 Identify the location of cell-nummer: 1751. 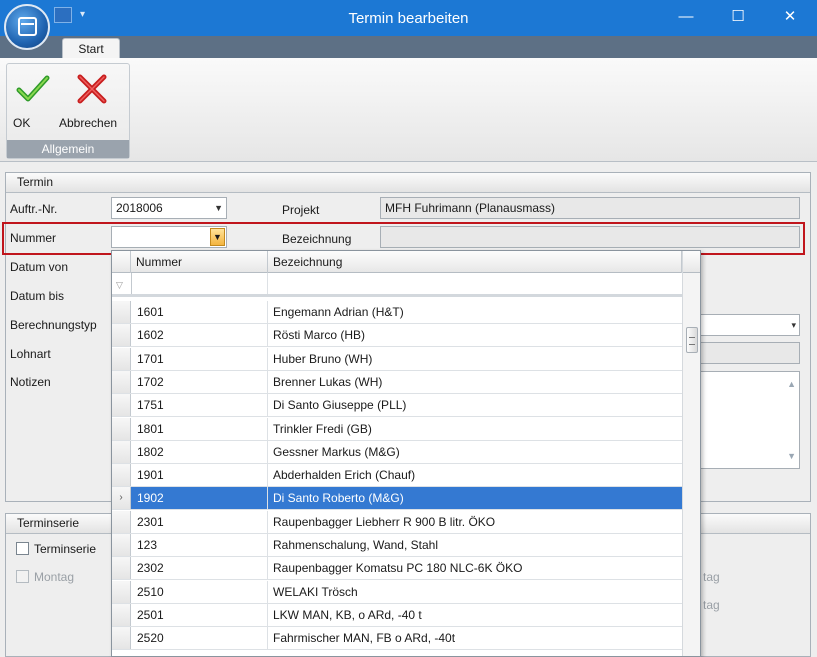
(199, 405).